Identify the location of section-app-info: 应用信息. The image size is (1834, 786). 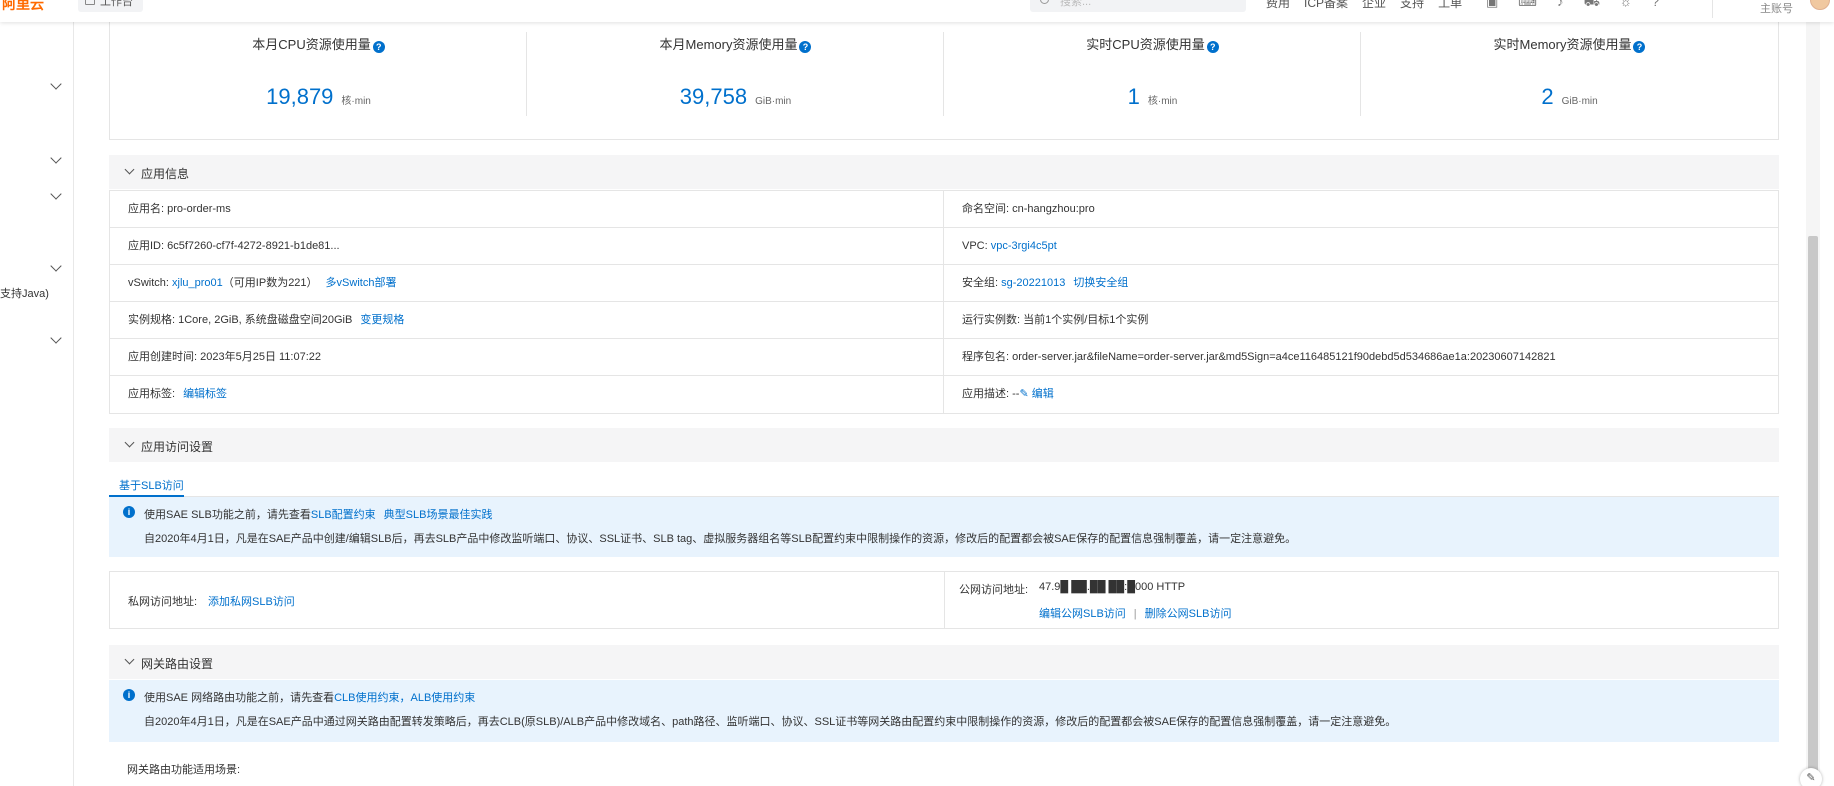
(944, 172).